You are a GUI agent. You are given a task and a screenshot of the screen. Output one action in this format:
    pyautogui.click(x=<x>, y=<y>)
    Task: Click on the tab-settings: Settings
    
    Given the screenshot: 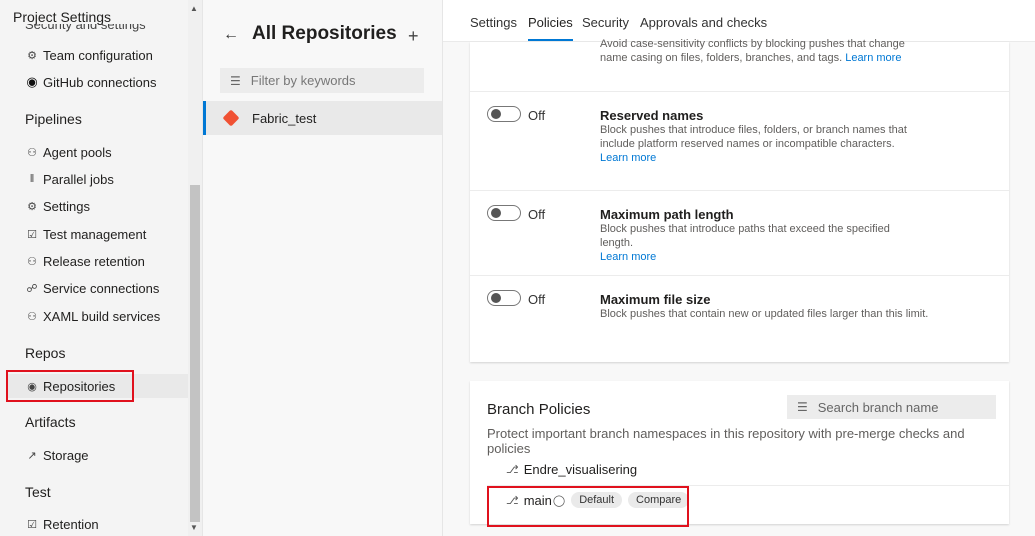 What is the action you would take?
    pyautogui.click(x=493, y=22)
    